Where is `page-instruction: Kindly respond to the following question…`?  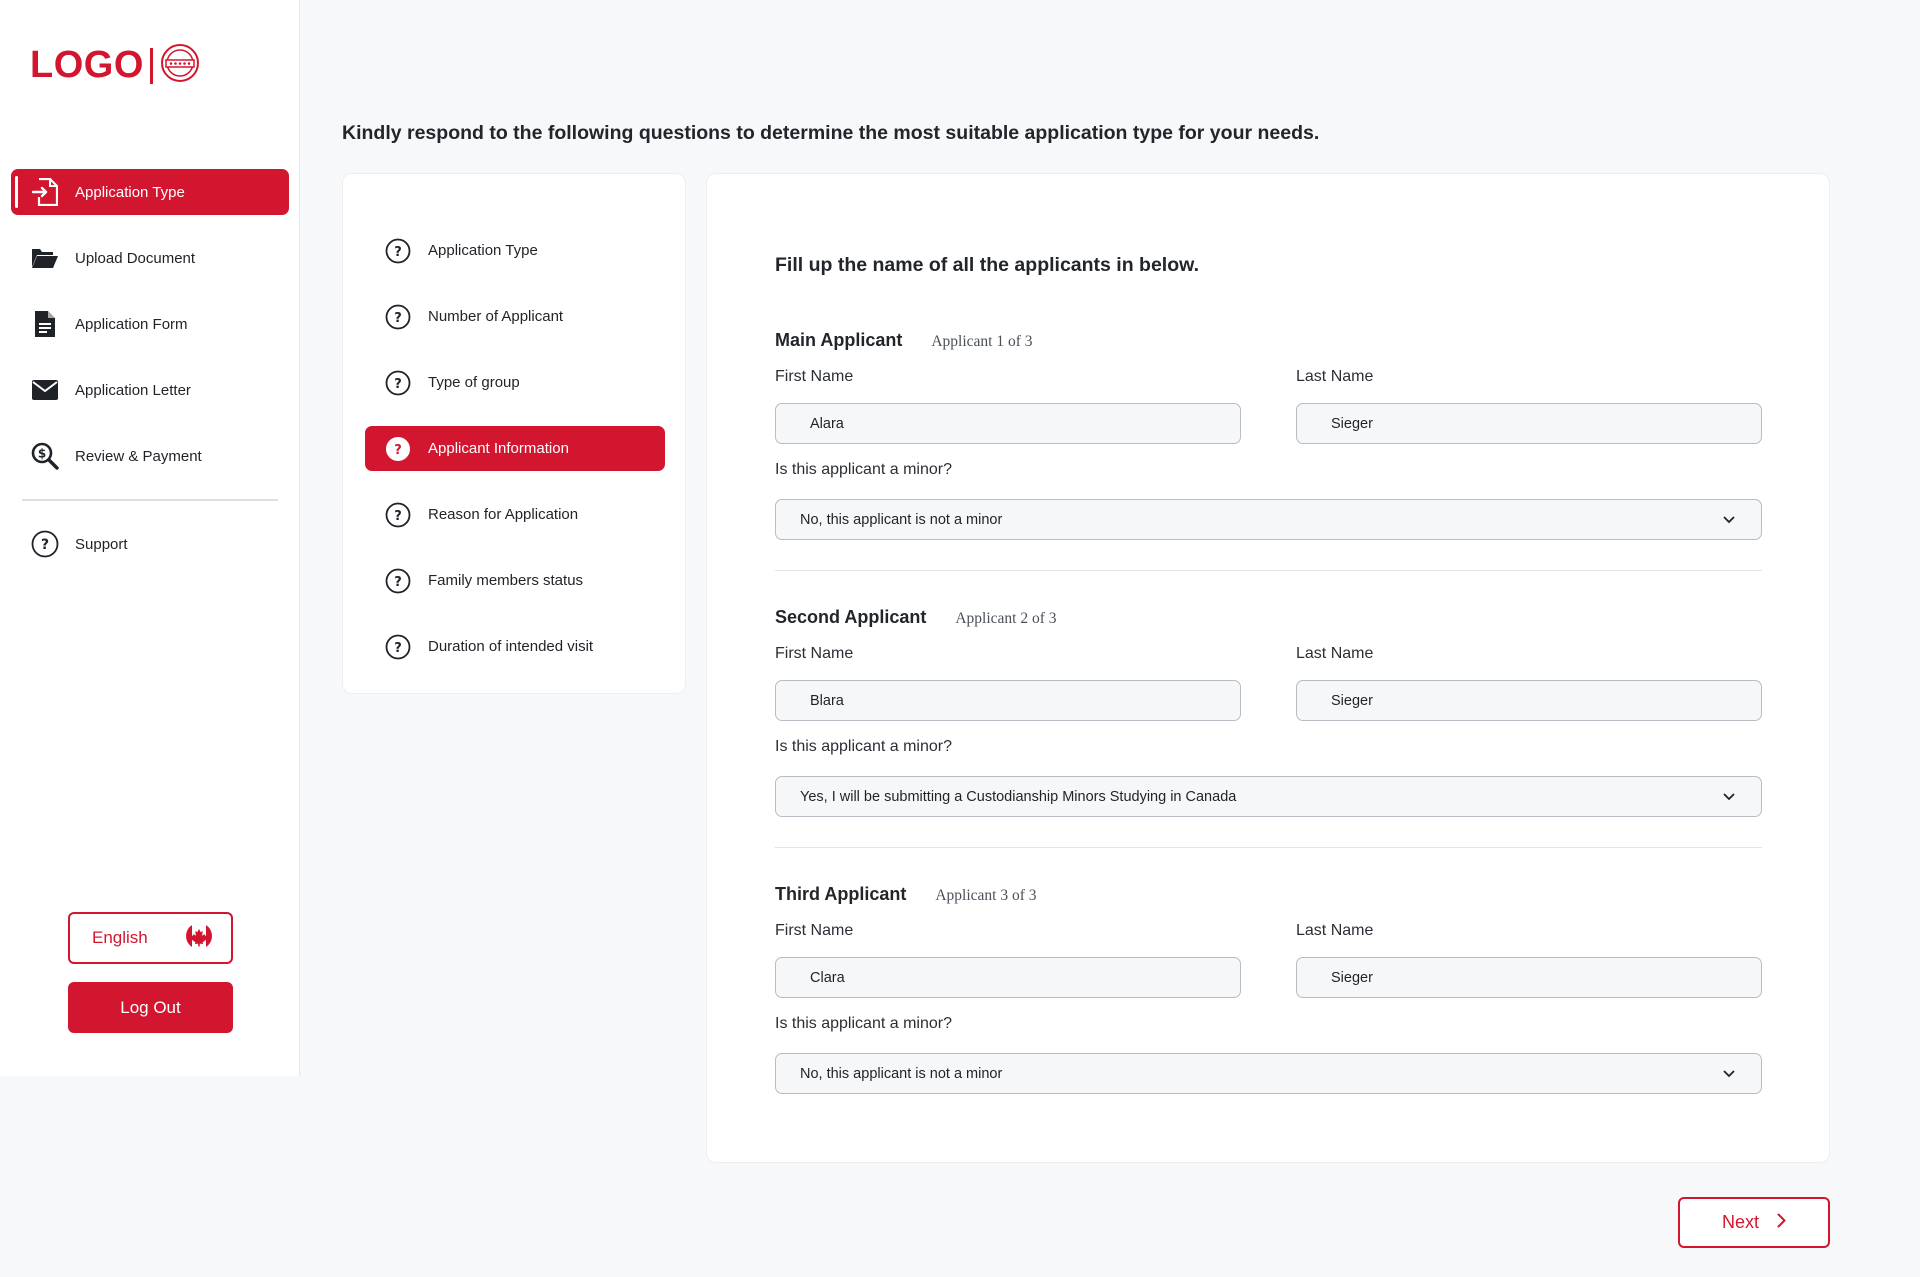
page-instruction: Kindly respond to the following question… is located at coordinates (831, 133).